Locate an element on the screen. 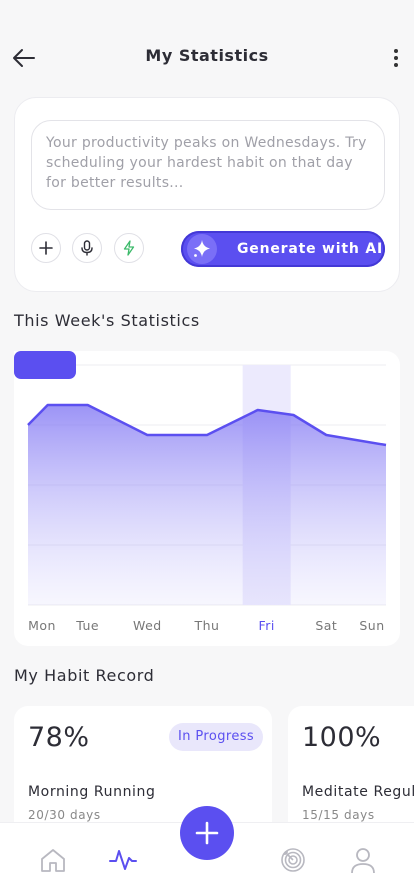  x-tick-label: Tue is located at coordinates (87, 625).